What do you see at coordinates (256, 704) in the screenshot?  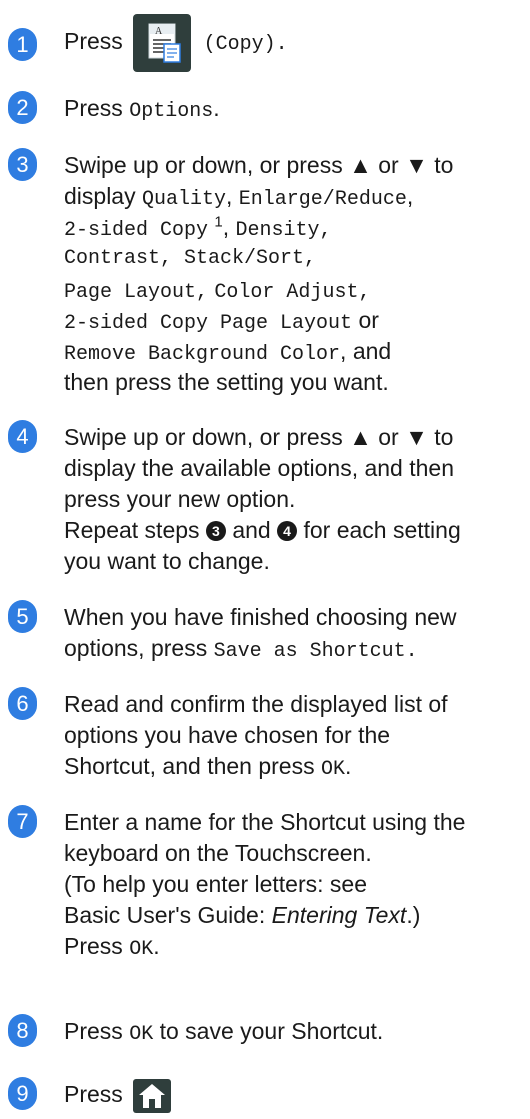 I see `step-text: Read and confirm the displayed list of` at bounding box center [256, 704].